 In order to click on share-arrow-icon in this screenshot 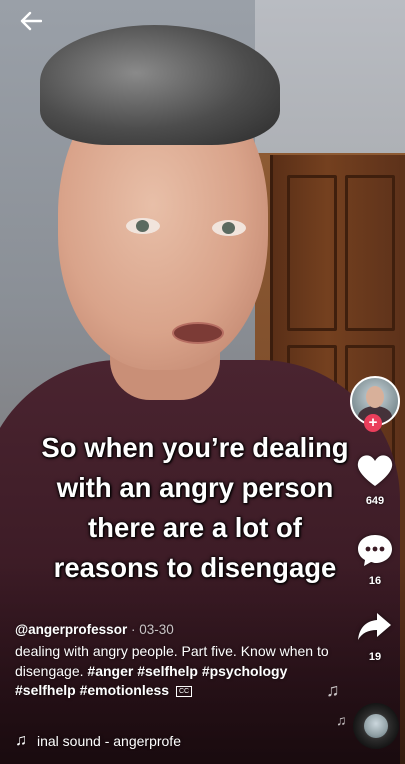, I will do `click(374, 626)`.